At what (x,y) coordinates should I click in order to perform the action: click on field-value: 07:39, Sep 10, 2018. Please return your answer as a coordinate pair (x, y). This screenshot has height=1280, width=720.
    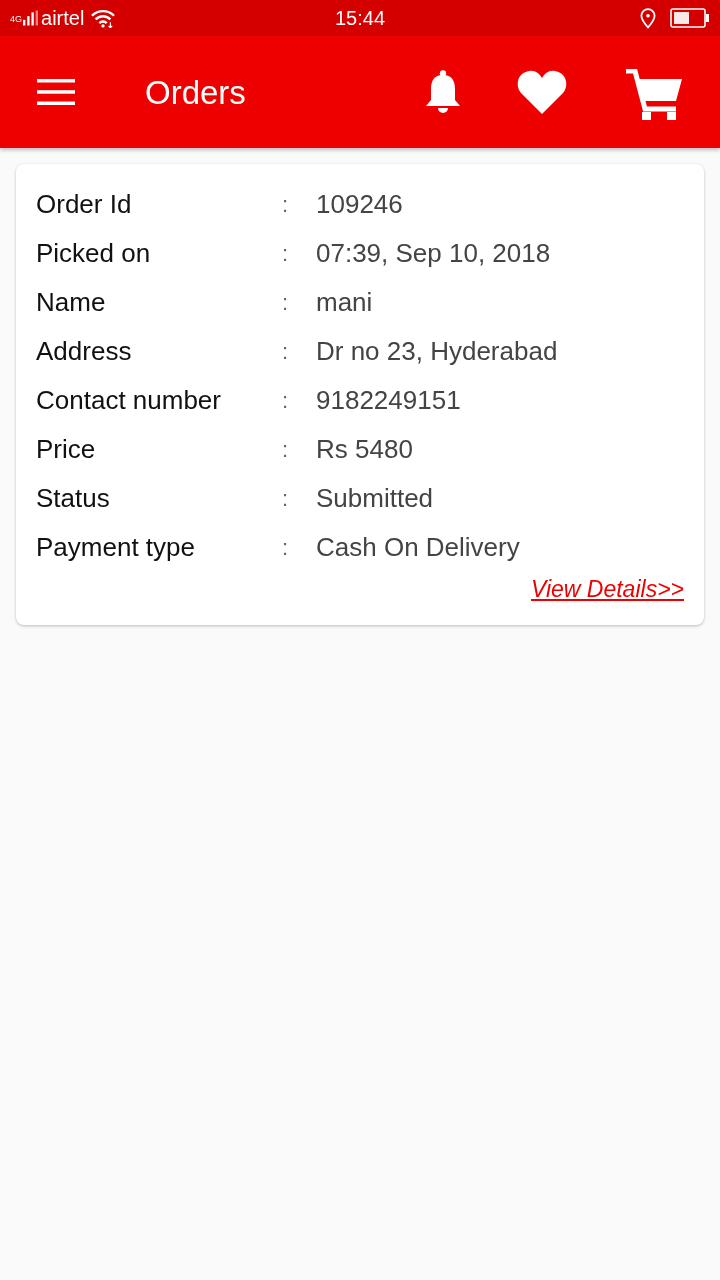
    Looking at the image, I should click on (433, 253).